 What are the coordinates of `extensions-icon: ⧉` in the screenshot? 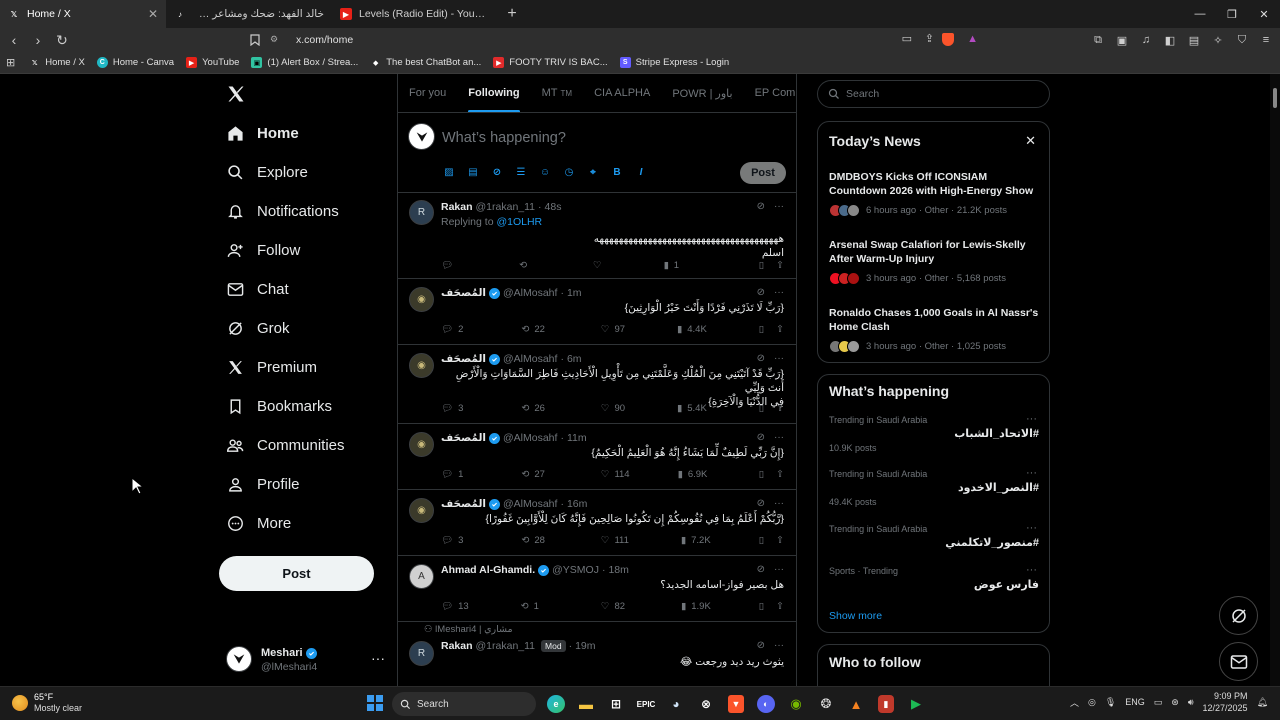 It's located at (1098, 40).